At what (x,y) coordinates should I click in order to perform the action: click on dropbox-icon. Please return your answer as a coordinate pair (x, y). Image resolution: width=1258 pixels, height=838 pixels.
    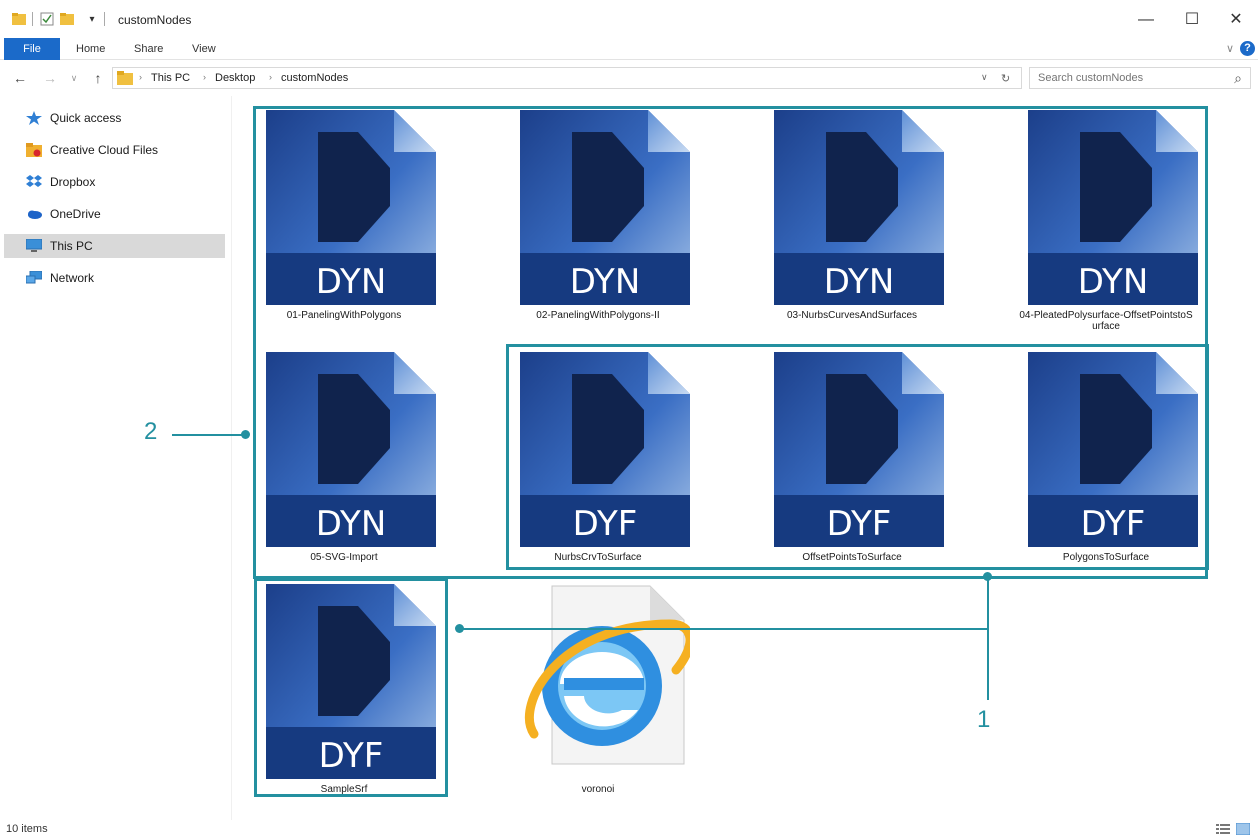
    Looking at the image, I should click on (34, 181).